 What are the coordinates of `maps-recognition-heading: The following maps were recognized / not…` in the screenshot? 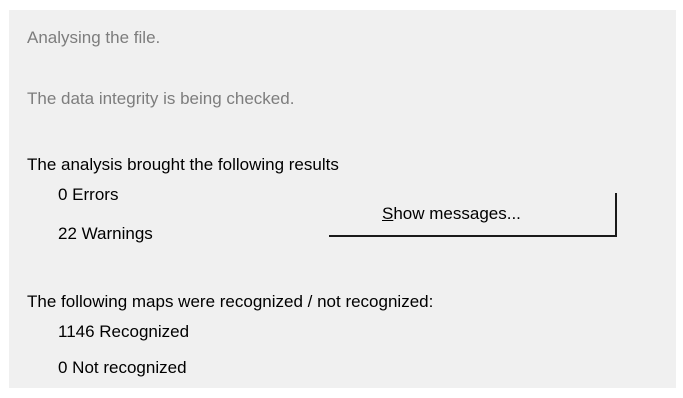 It's located at (230, 301).